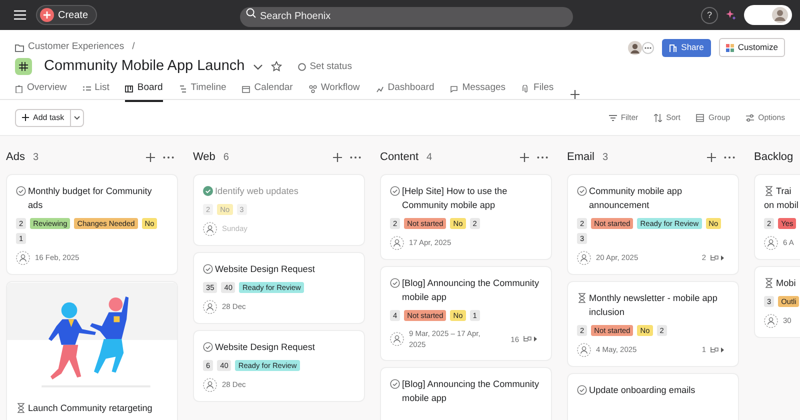 The width and height of the screenshot is (800, 420). Describe the element at coordinates (635, 47) in the screenshot. I see `avatar-icon` at that location.